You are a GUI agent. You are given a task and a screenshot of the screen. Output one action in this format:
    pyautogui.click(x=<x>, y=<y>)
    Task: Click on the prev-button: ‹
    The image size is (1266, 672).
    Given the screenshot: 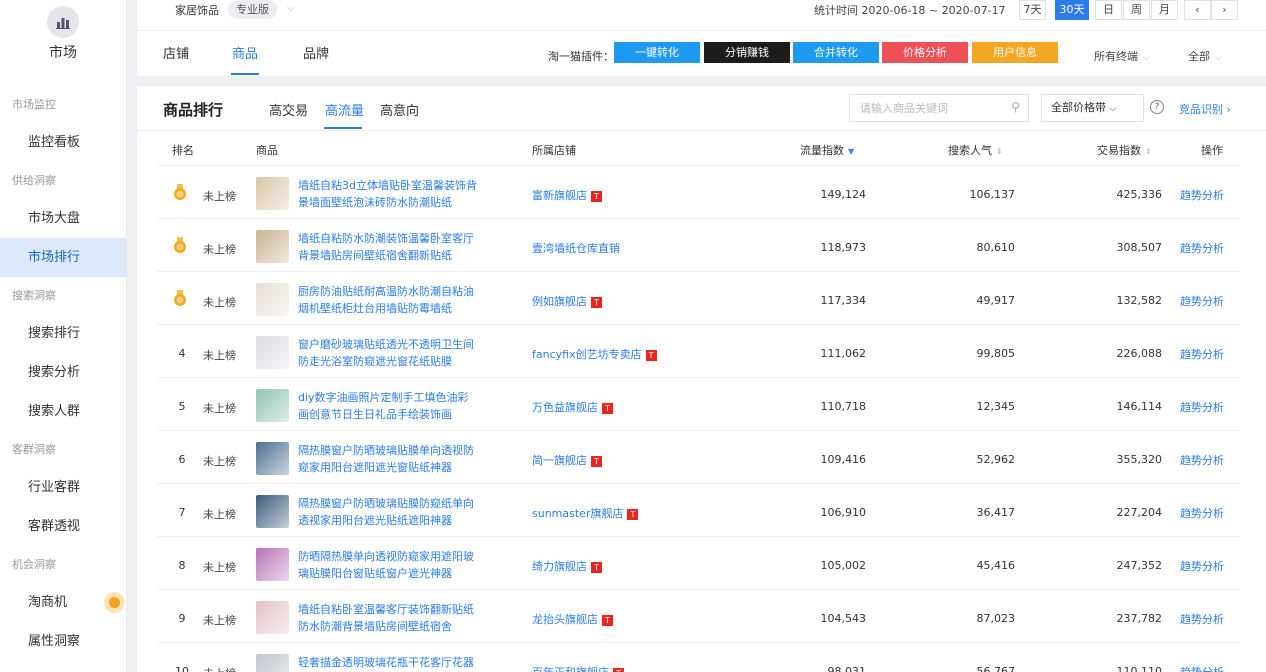 What is the action you would take?
    pyautogui.click(x=1197, y=10)
    